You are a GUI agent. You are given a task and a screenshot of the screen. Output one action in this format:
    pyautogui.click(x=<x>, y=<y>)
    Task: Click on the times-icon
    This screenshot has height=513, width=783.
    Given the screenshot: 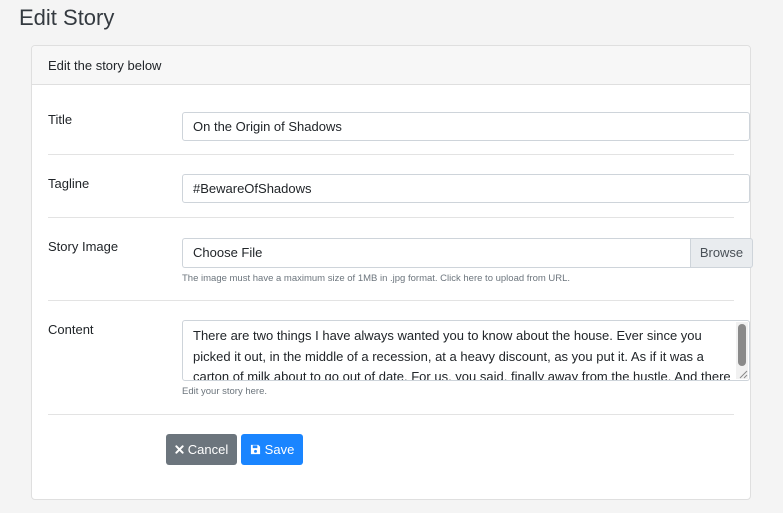 What is the action you would take?
    pyautogui.click(x=179, y=449)
    